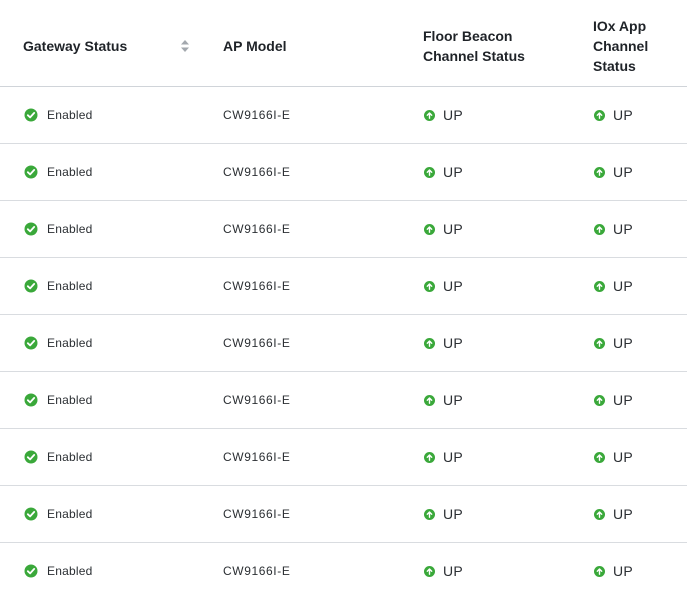 The image size is (687, 599). Describe the element at coordinates (493, 46) in the screenshot. I see `column-header-floor-beacon-channel-status: Floor Beacon Channel Status` at that location.